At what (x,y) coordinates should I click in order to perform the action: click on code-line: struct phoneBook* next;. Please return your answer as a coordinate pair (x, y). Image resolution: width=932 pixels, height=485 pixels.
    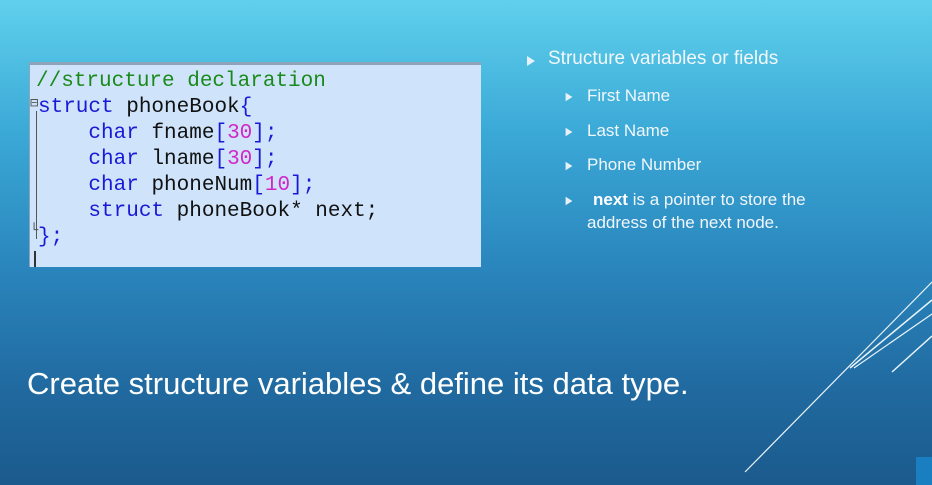
    Looking at the image, I should click on (208, 212).